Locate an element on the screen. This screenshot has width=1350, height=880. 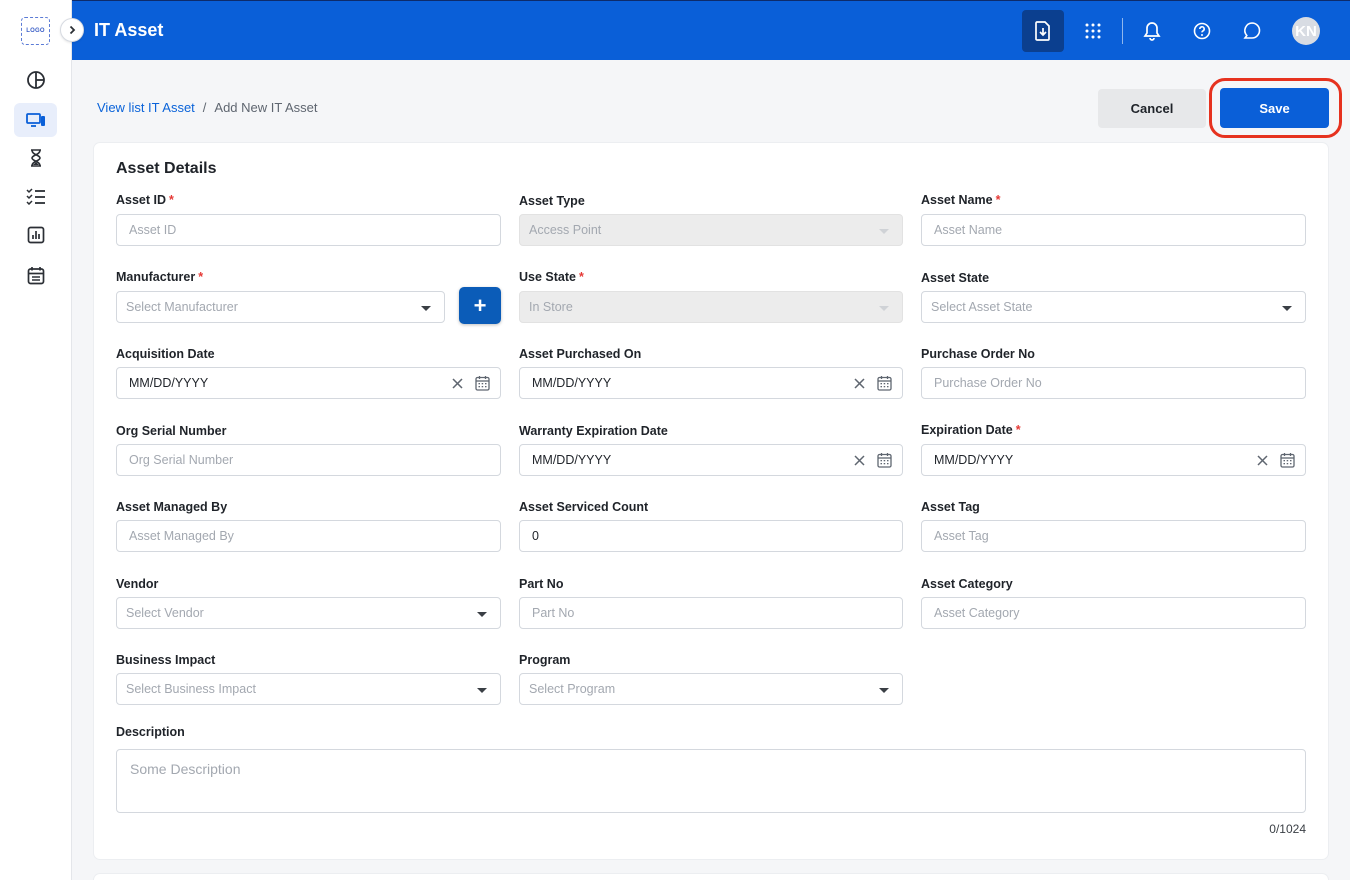
asset-managed-by-label: Asset Managed By is located at coordinates (172, 507).